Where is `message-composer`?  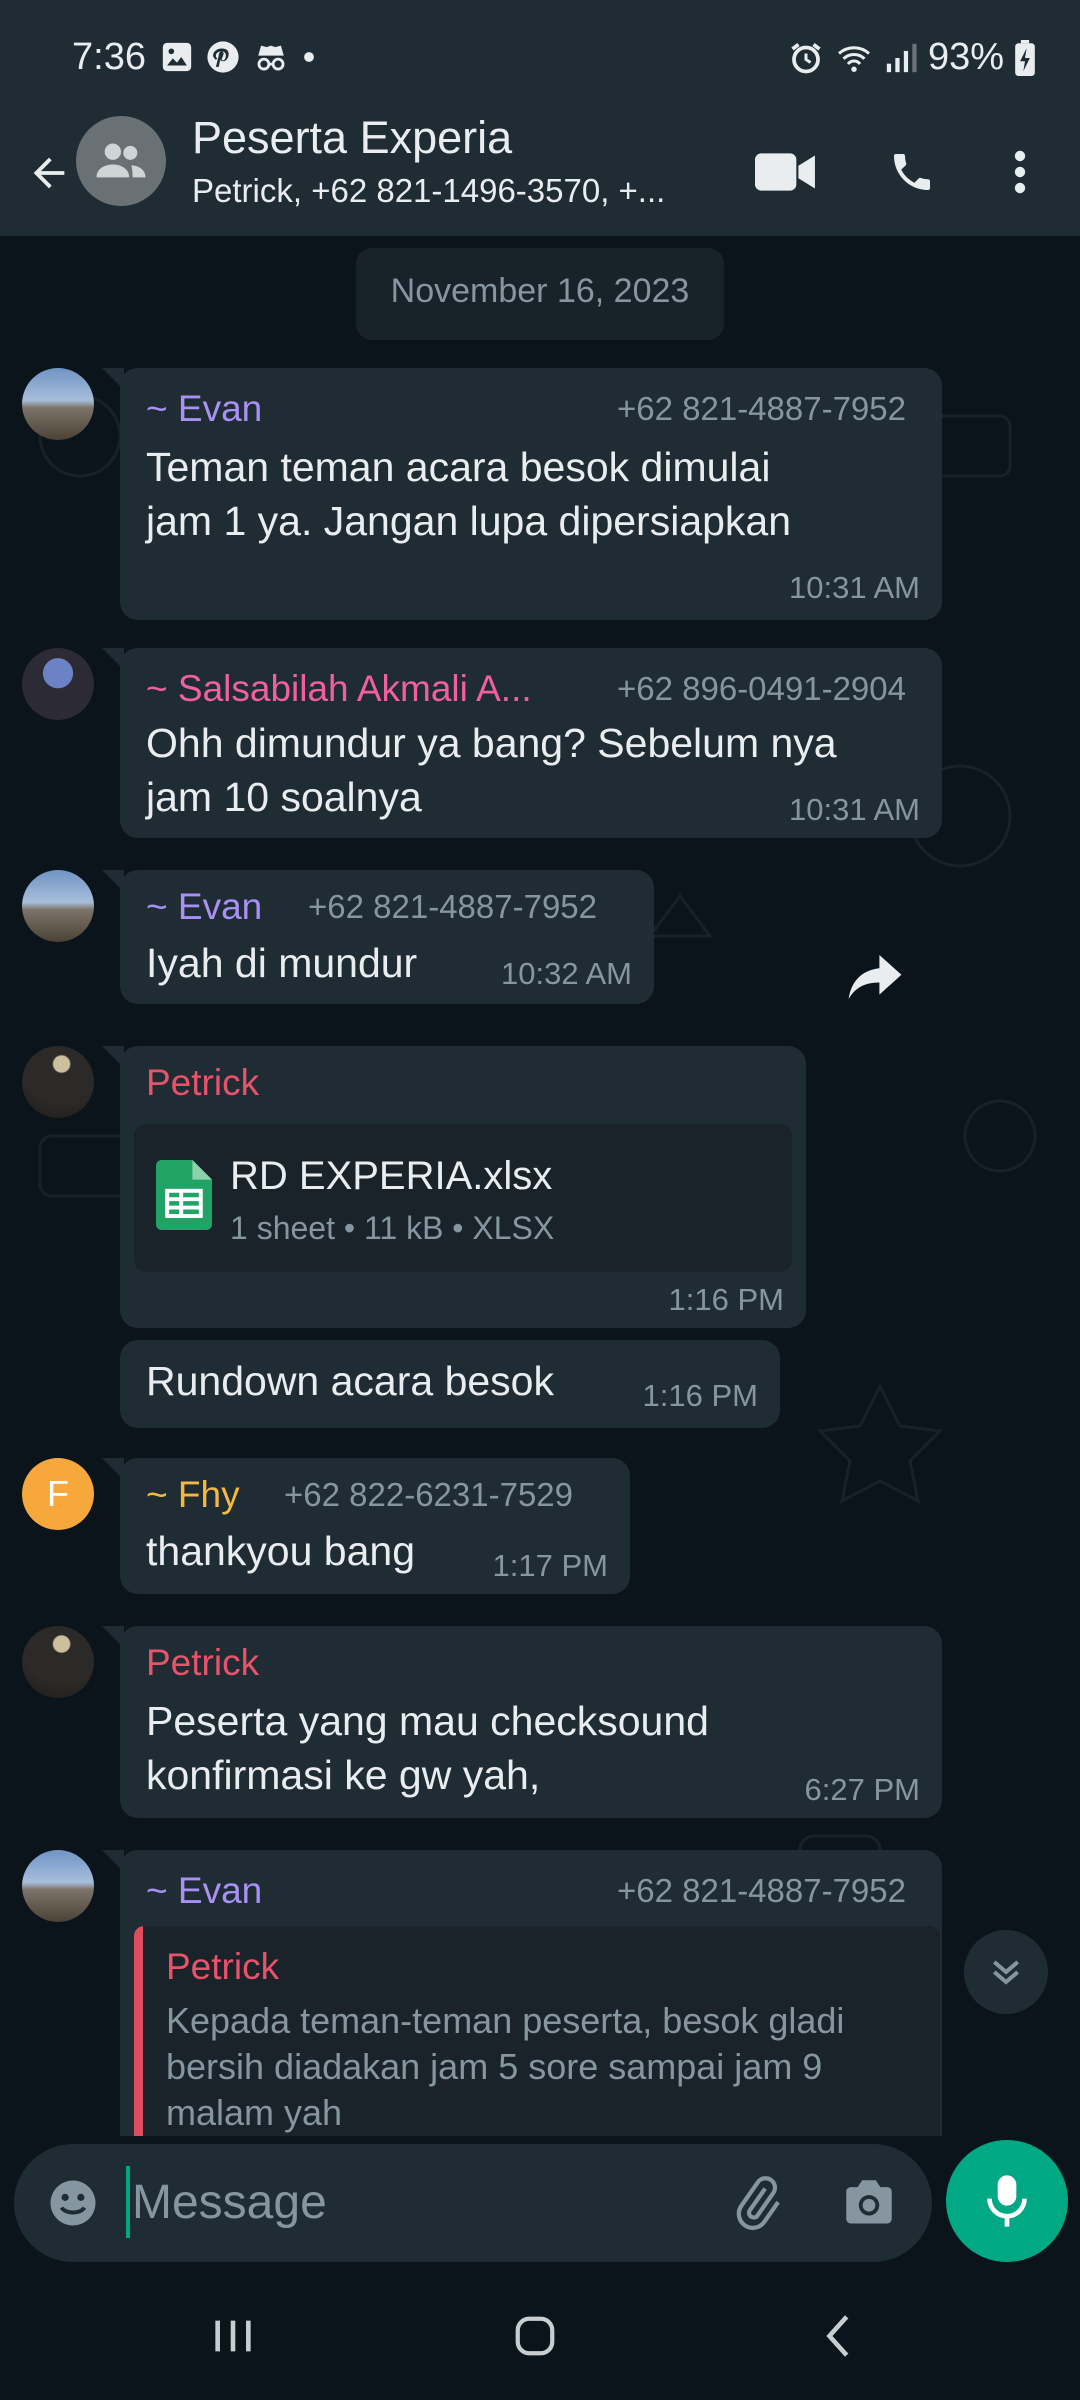 message-composer is located at coordinates (473, 2203).